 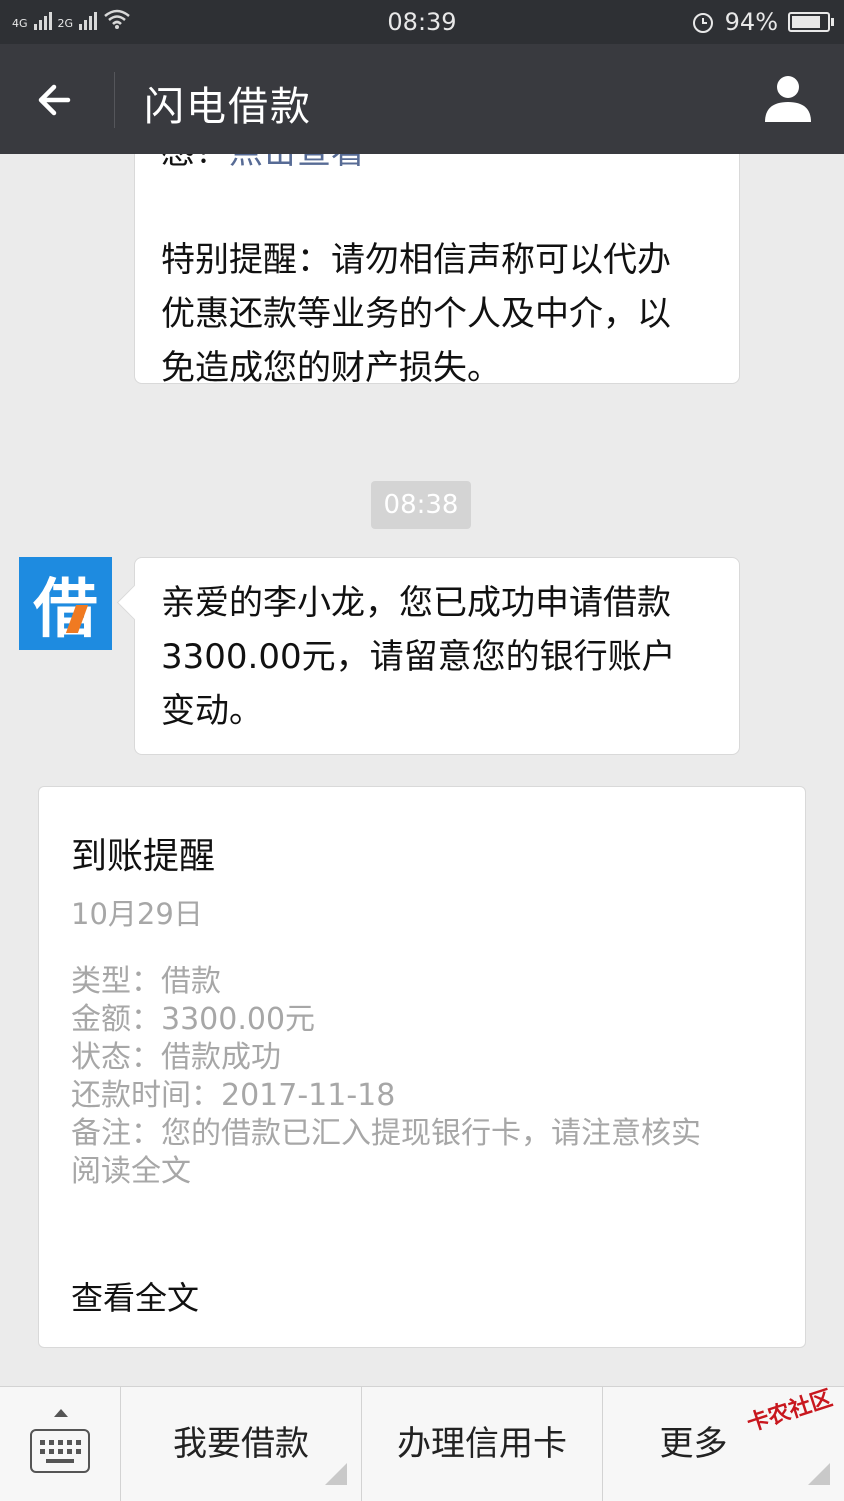 What do you see at coordinates (297, 163) in the screenshot?
I see `view-link: 点击查看` at bounding box center [297, 163].